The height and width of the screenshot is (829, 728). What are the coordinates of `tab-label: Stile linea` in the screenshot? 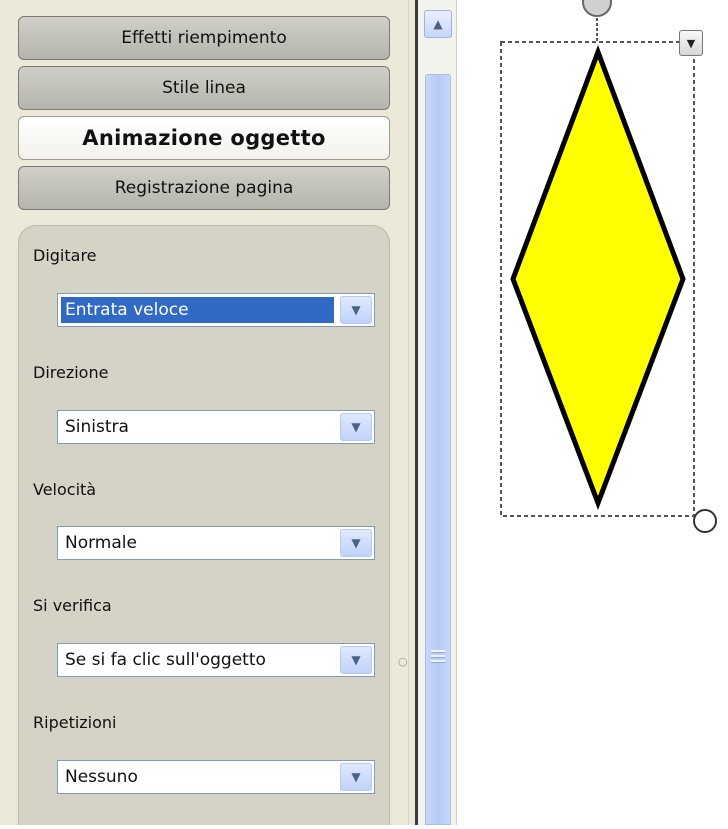 It's located at (204, 88).